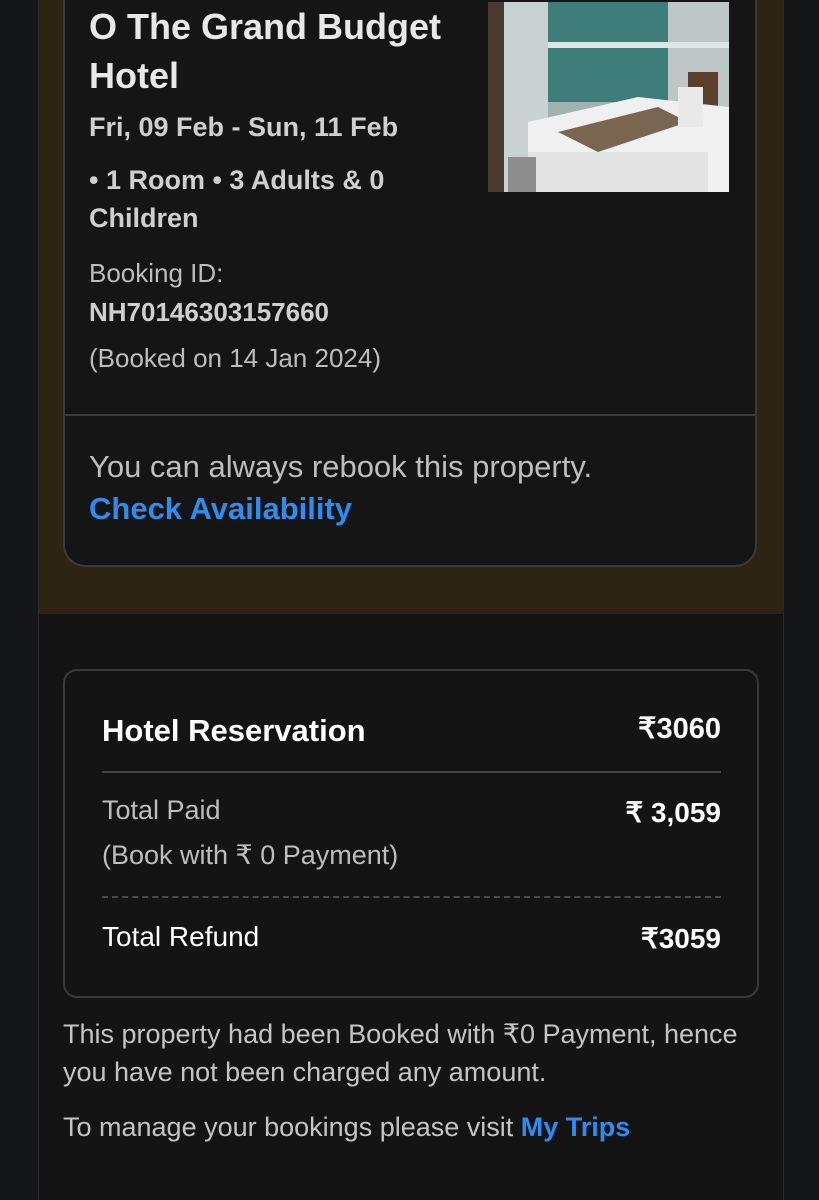  What do you see at coordinates (250, 855) in the screenshot?
I see `payment-note: (Book with ₹ 0 Payment)` at bounding box center [250, 855].